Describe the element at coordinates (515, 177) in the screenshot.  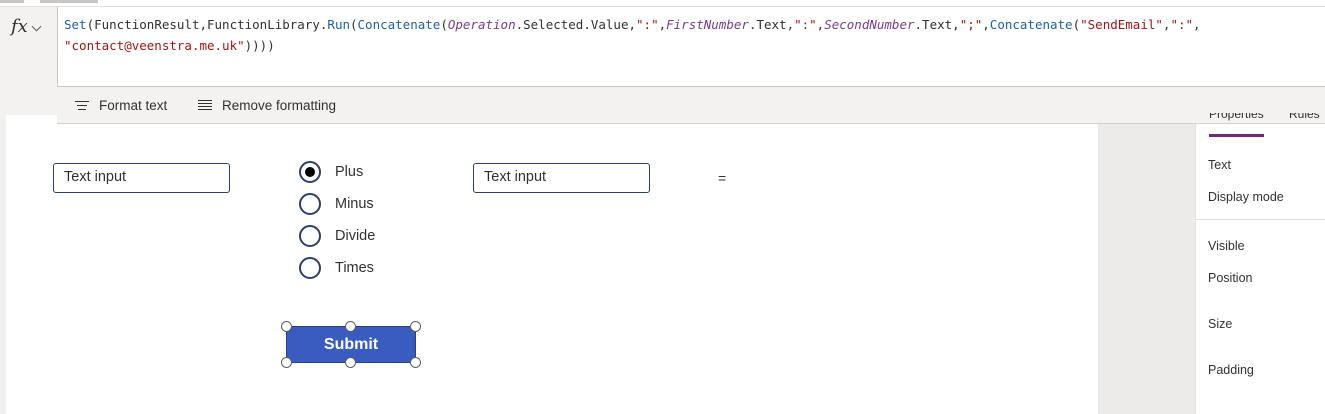
I see `second-number-placeholder: Text input` at that location.